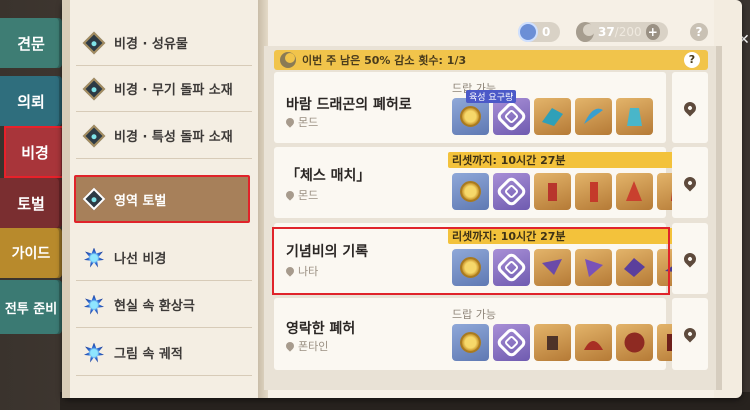 The image size is (750, 410). I want to click on ascension-badge: 육성 요구량, so click(491, 96).